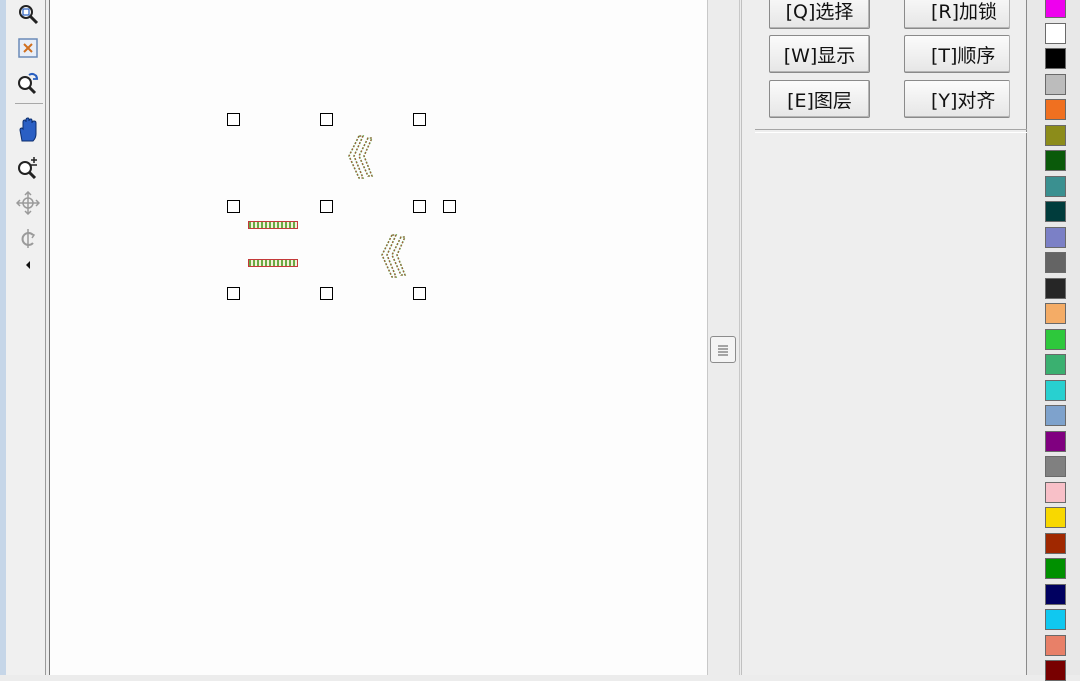 This screenshot has height=681, width=1080. What do you see at coordinates (28, 130) in the screenshot?
I see `pan-hand-icon` at bounding box center [28, 130].